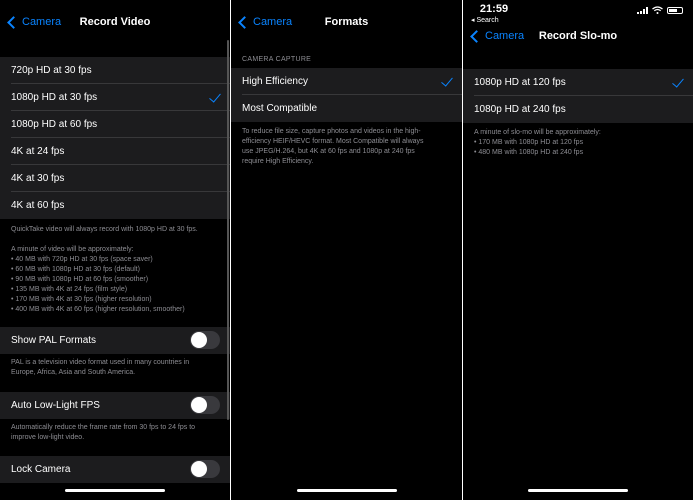 The width and height of the screenshot is (693, 500). I want to click on status-bar: 21:59 ◂ Search, so click(578, 13).